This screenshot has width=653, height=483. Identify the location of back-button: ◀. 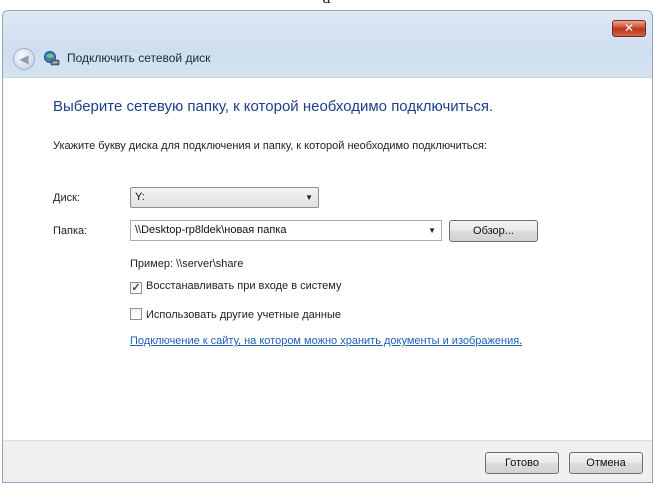
(24, 59).